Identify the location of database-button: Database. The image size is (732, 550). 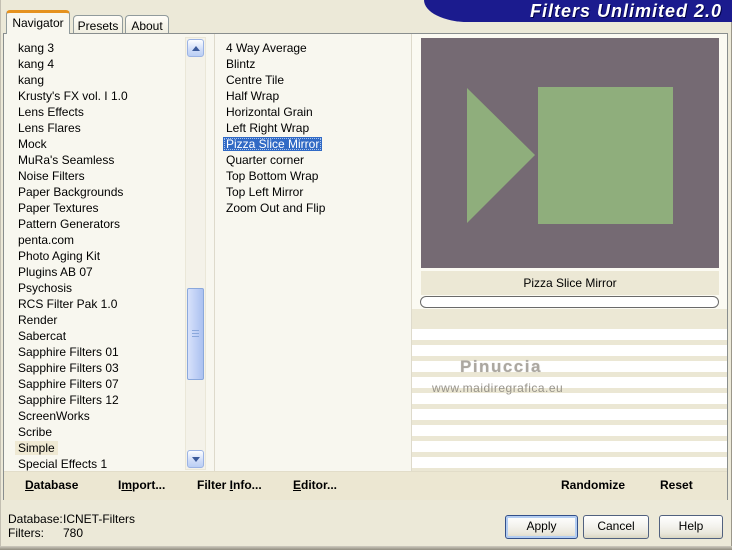
(51, 485).